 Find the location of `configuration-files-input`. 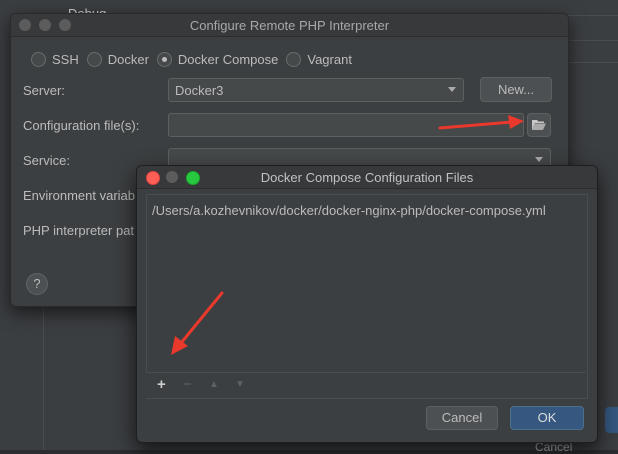

configuration-files-input is located at coordinates (346, 125).